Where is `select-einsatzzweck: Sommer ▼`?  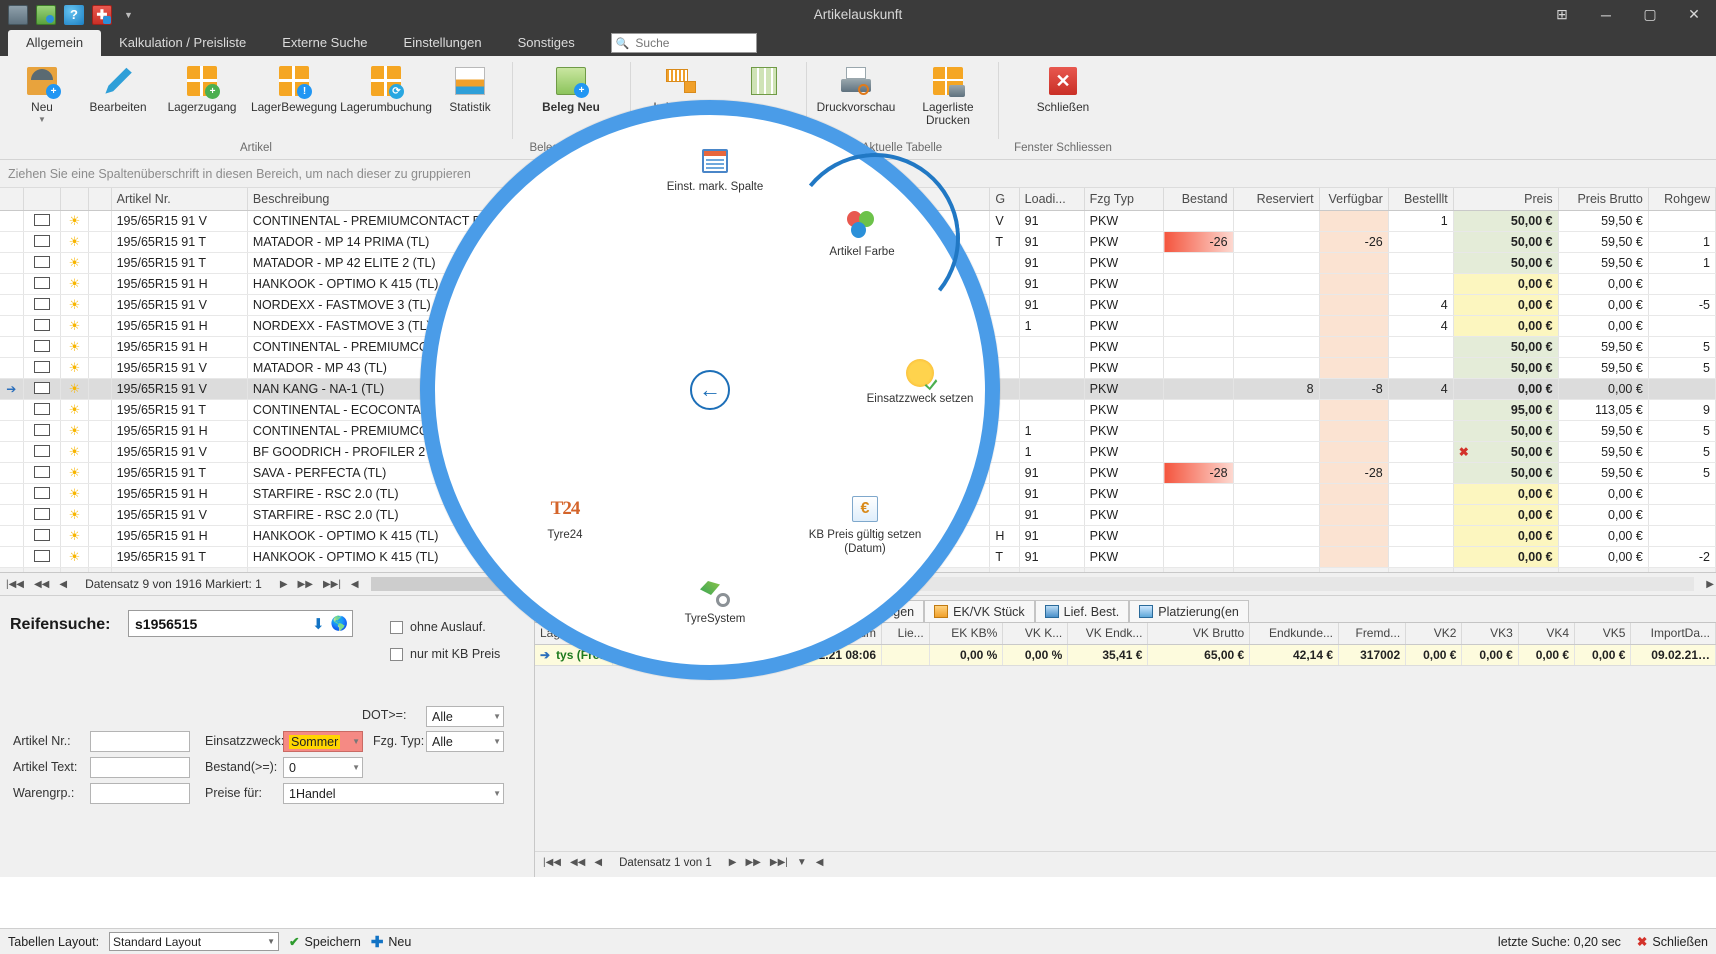 select-einsatzzweck: Sommer ▼ is located at coordinates (323, 741).